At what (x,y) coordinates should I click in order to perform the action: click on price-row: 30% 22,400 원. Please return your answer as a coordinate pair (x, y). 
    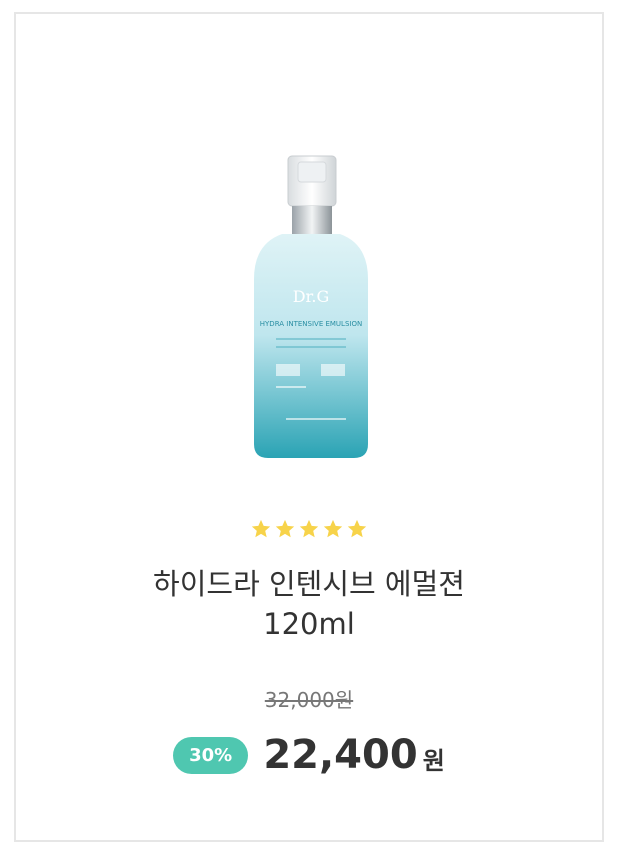
    Looking at the image, I should click on (309, 760).